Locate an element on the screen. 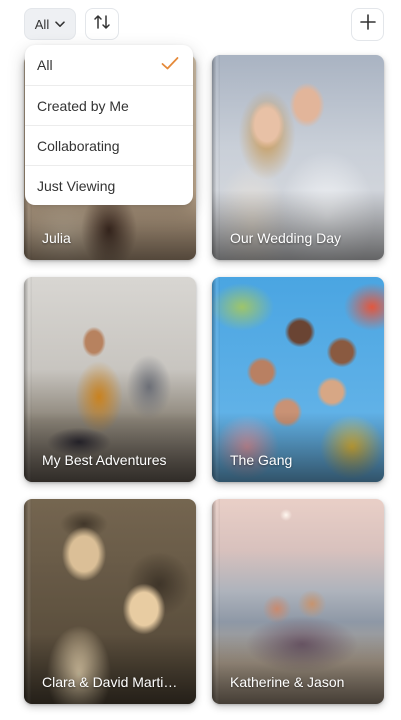  filter-option-all: All is located at coordinates (109, 65).